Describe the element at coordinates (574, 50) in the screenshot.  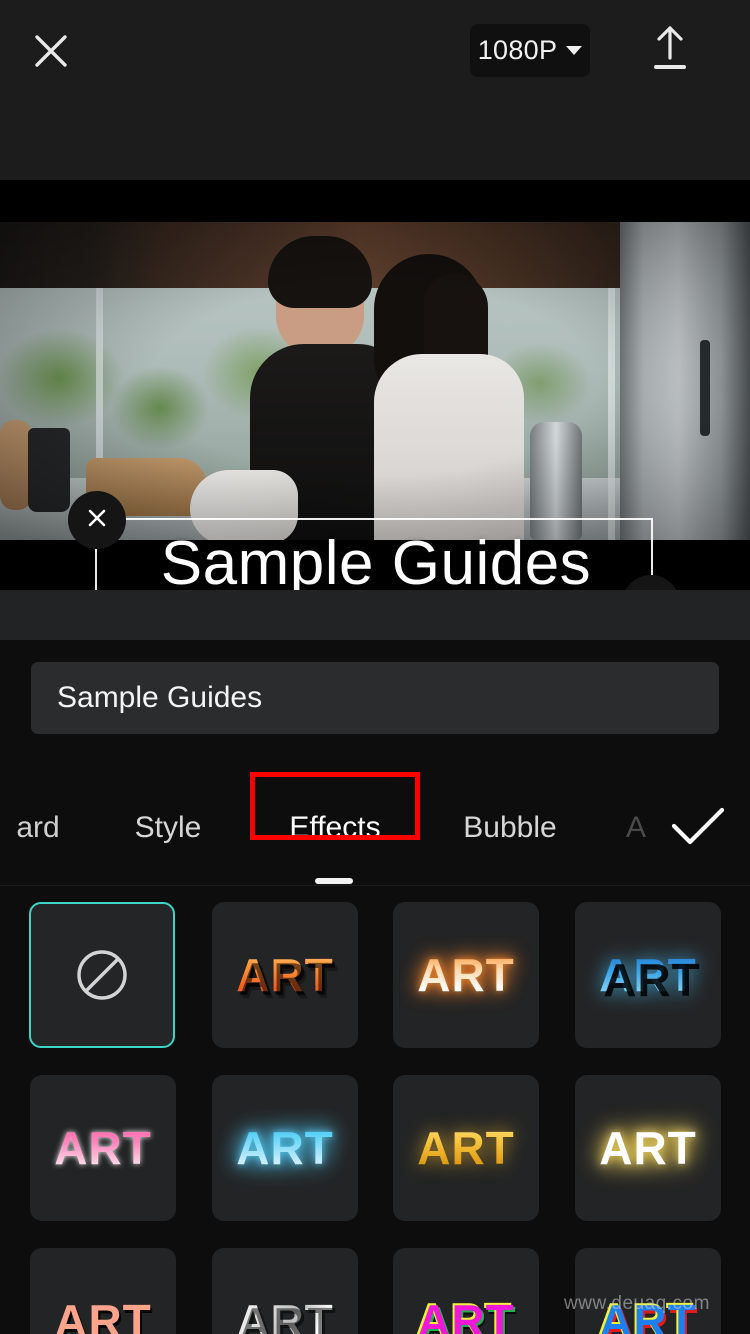
I see `chevron-down-icon` at that location.